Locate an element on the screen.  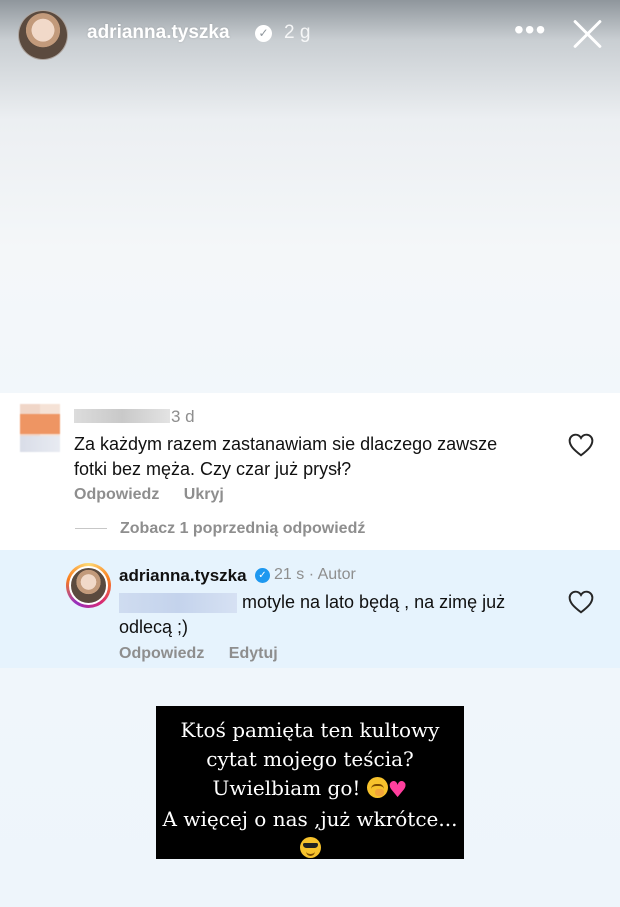
reply-avatar-ring is located at coordinates (88, 585).